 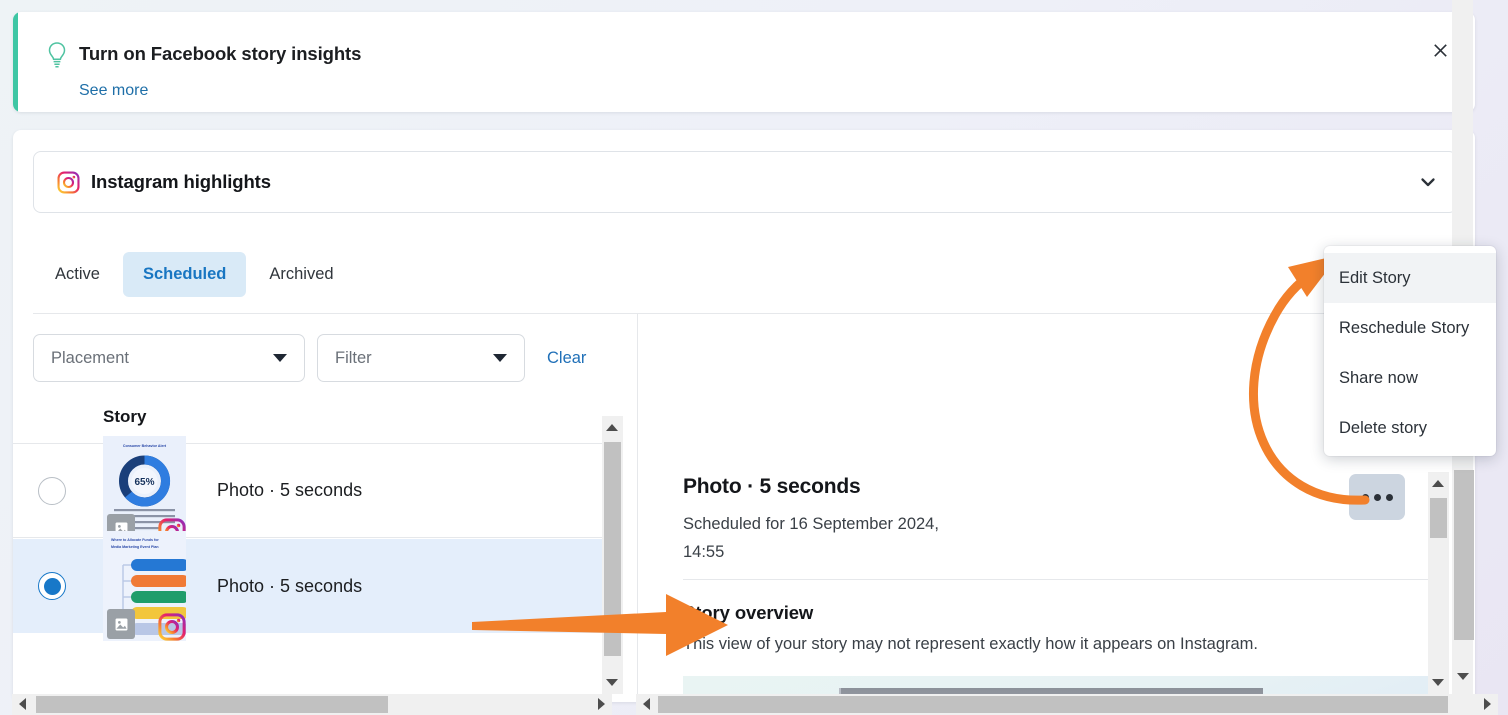 What do you see at coordinates (135, 547) in the screenshot?
I see `svg-text: Media Marketing Event Plan` at bounding box center [135, 547].